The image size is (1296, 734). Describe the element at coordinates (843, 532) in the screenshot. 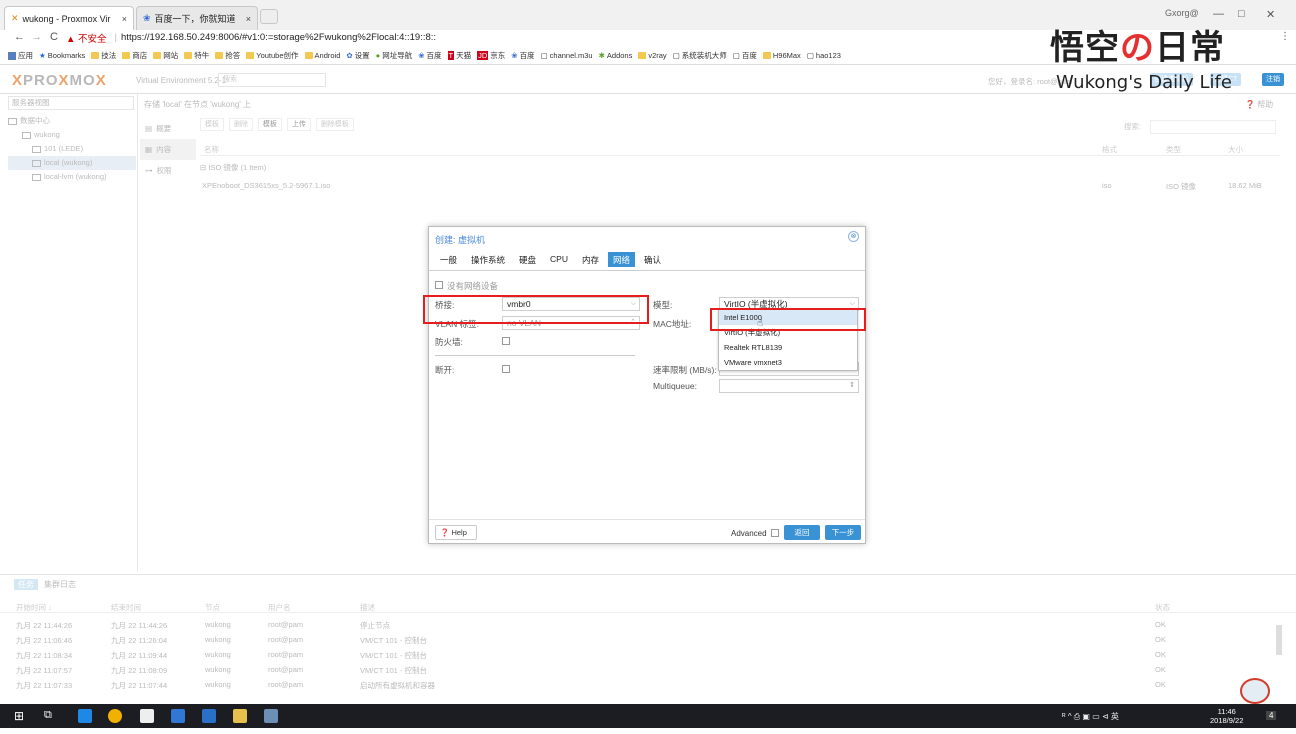

I see `next-button: 下一步` at that location.